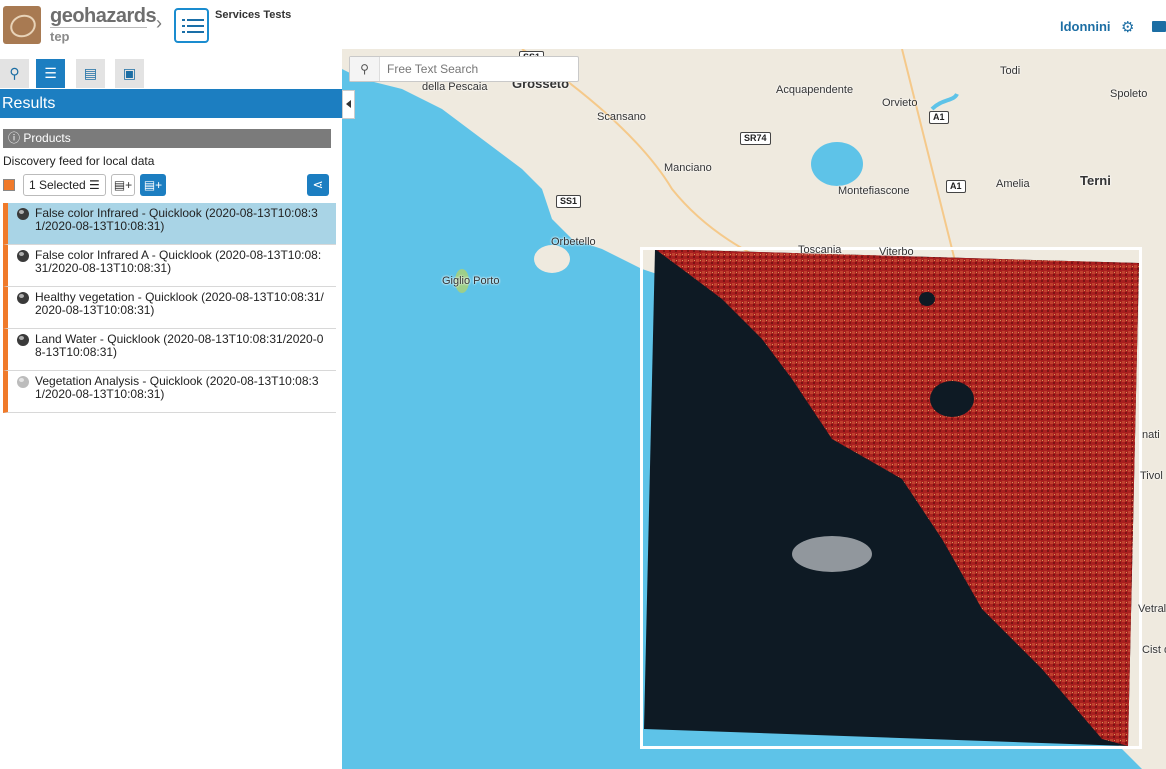  I want to click on place-label: Scansano, so click(621, 117).